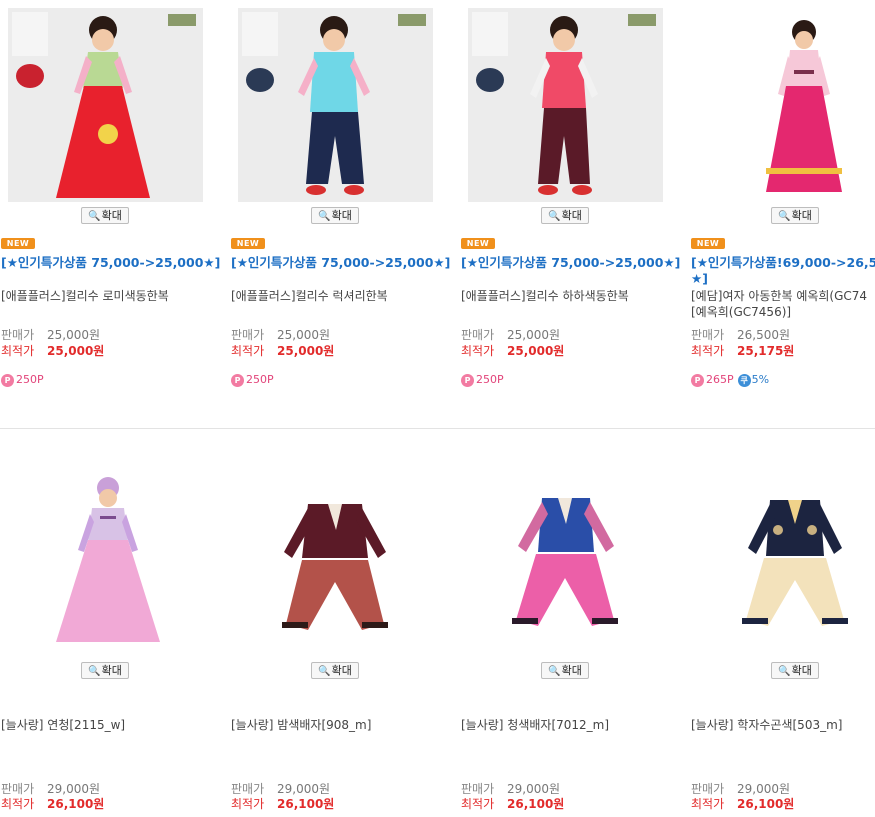 This screenshot has width=875, height=817. What do you see at coordinates (760, 379) in the screenshot?
I see `coupon-value: 5%` at bounding box center [760, 379].